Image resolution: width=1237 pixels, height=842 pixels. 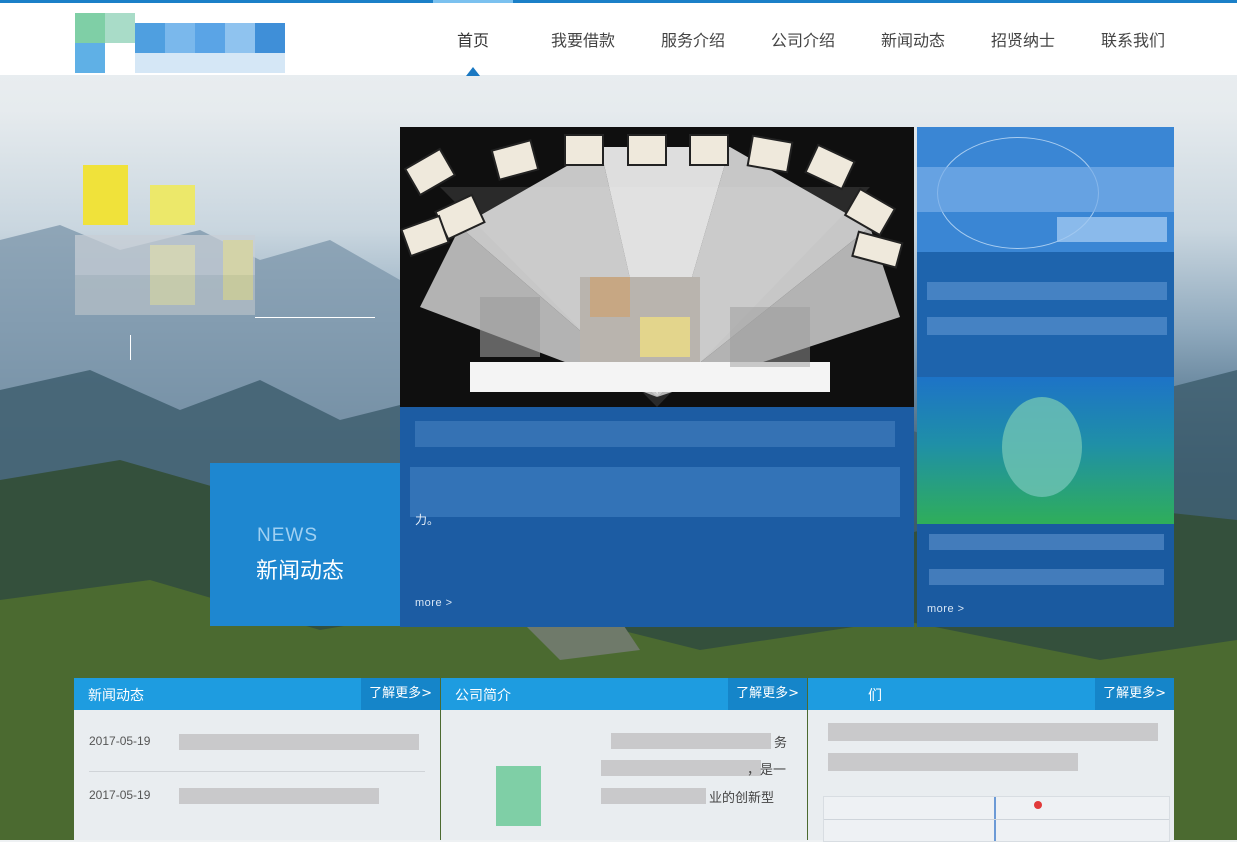 What do you see at coordinates (182, 44) in the screenshot?
I see `site-logo` at bounding box center [182, 44].